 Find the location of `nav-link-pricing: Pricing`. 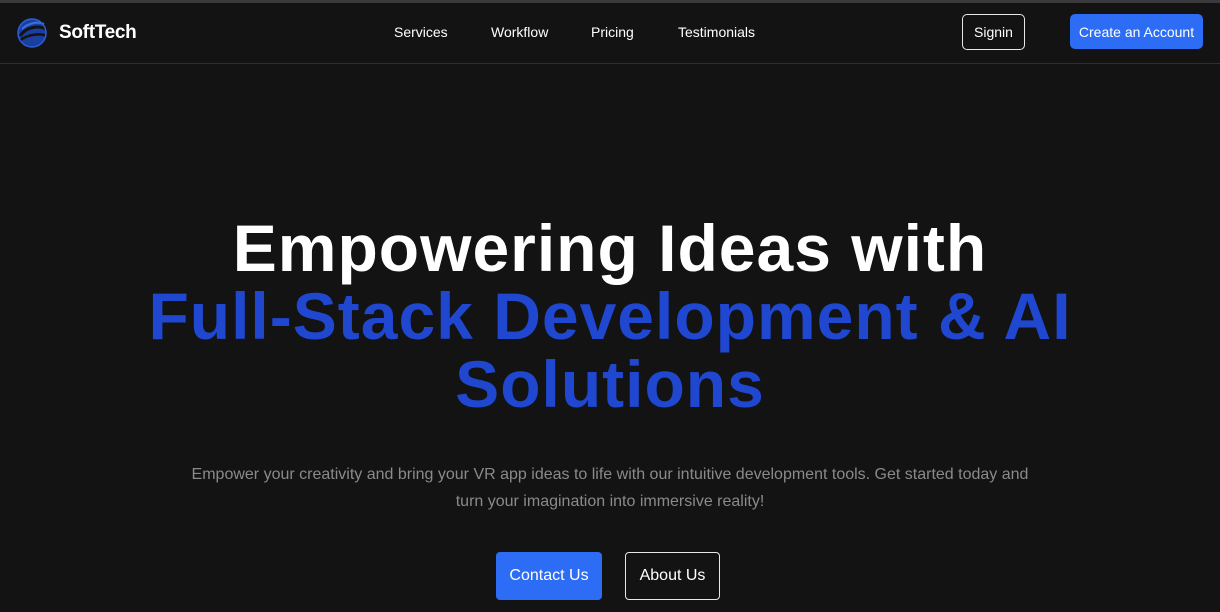

nav-link-pricing: Pricing is located at coordinates (612, 32).